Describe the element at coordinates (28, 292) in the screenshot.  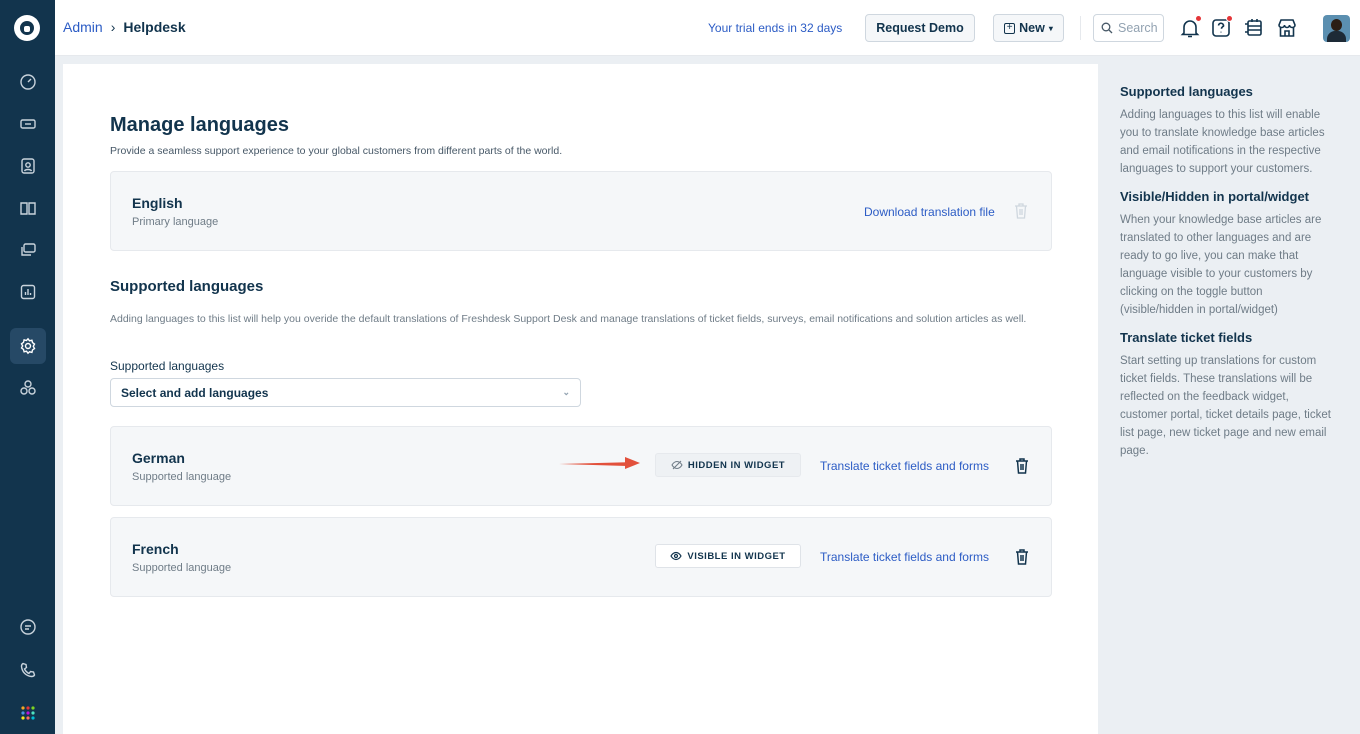
I see `reports-icon` at that location.